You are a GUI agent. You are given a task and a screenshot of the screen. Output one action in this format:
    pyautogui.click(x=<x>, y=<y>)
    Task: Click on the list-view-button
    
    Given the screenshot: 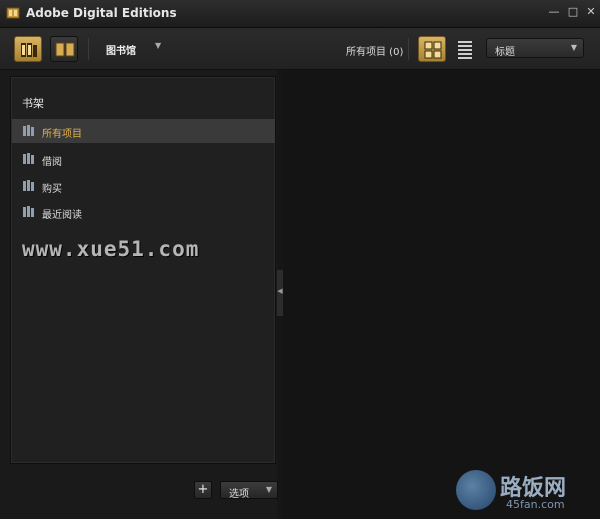 What is the action you would take?
    pyautogui.click(x=465, y=49)
    